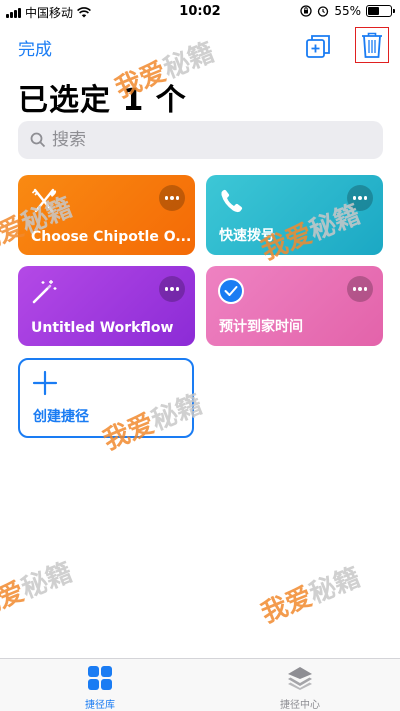  I want to click on search-input, so click(202, 140).